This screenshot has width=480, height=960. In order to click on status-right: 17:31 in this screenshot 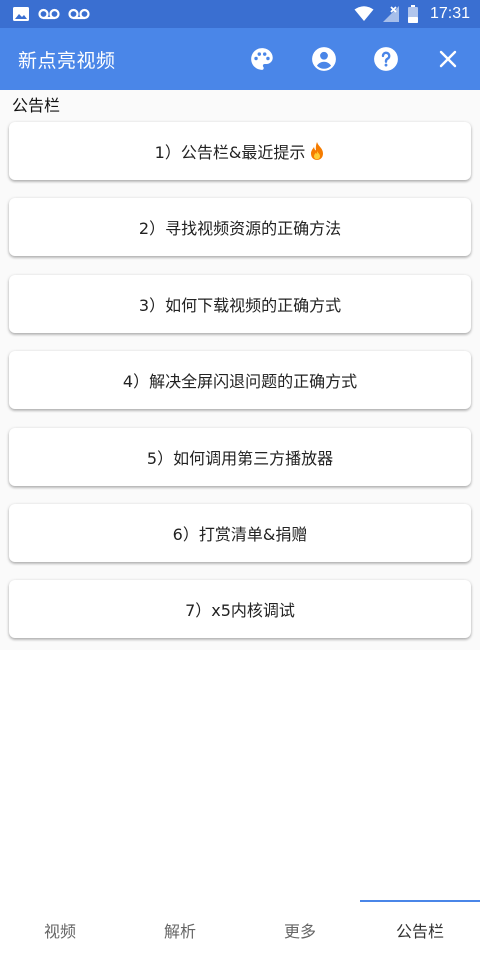, I will do `click(412, 14)`.